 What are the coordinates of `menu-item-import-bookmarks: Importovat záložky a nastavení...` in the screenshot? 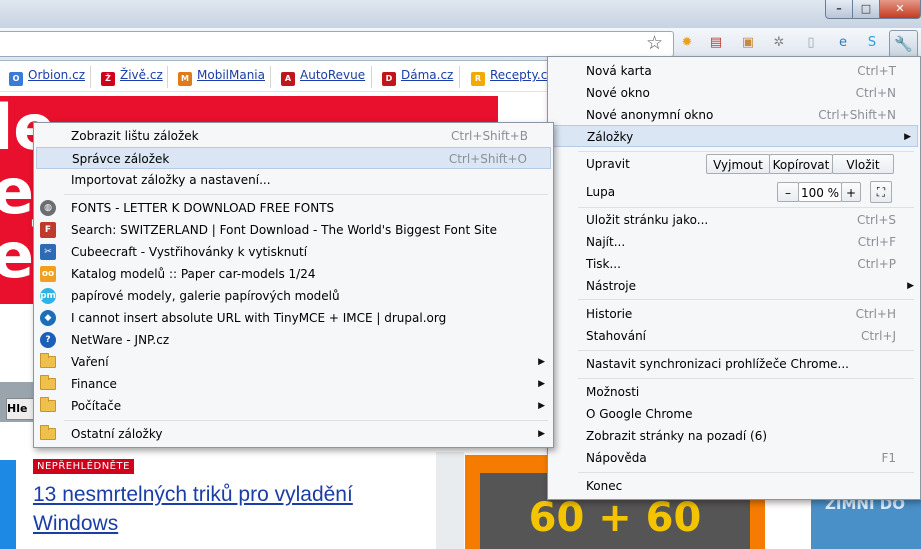 It's located at (293, 180).